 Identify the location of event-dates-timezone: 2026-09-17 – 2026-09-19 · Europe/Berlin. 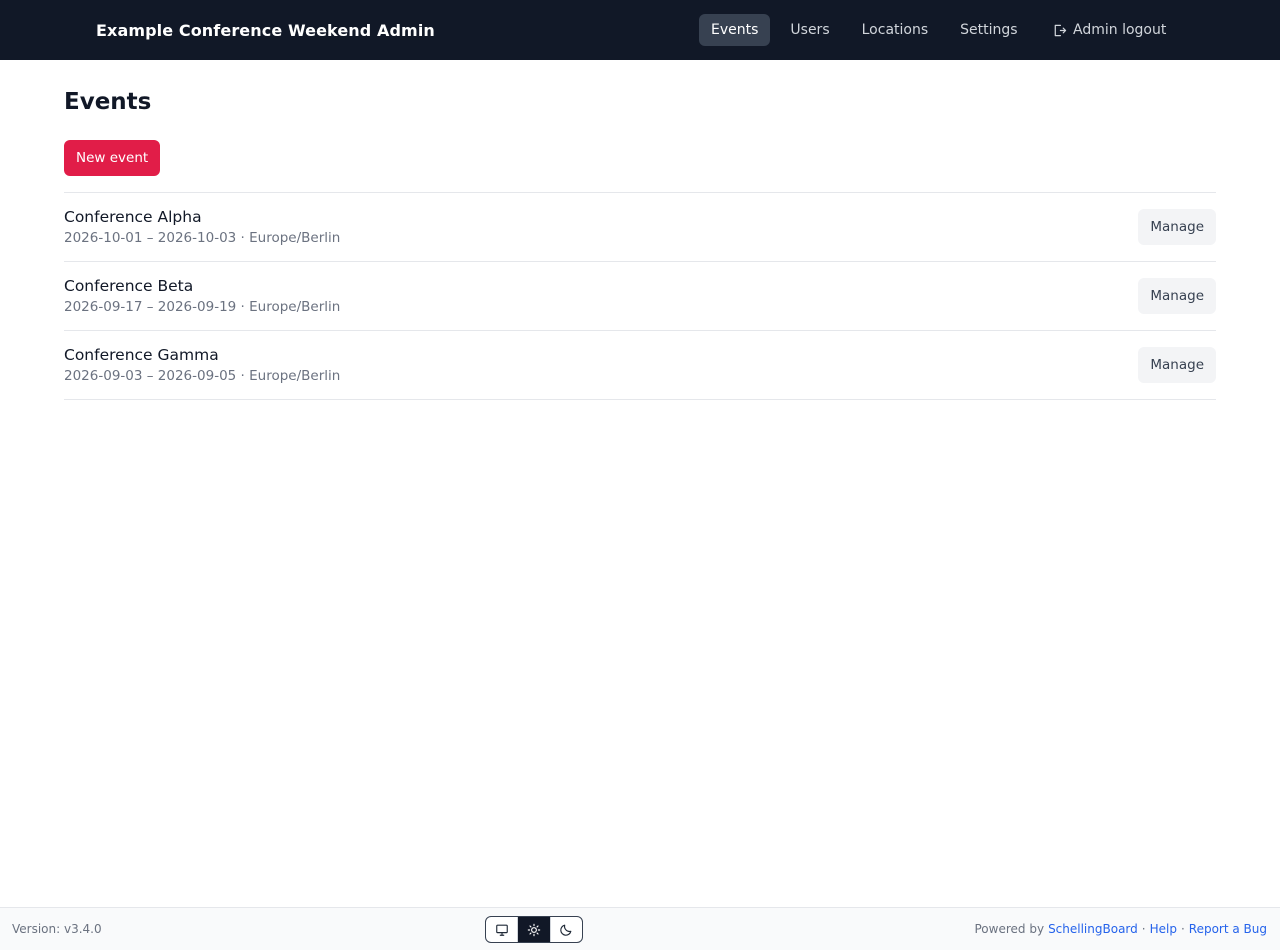
(202, 306).